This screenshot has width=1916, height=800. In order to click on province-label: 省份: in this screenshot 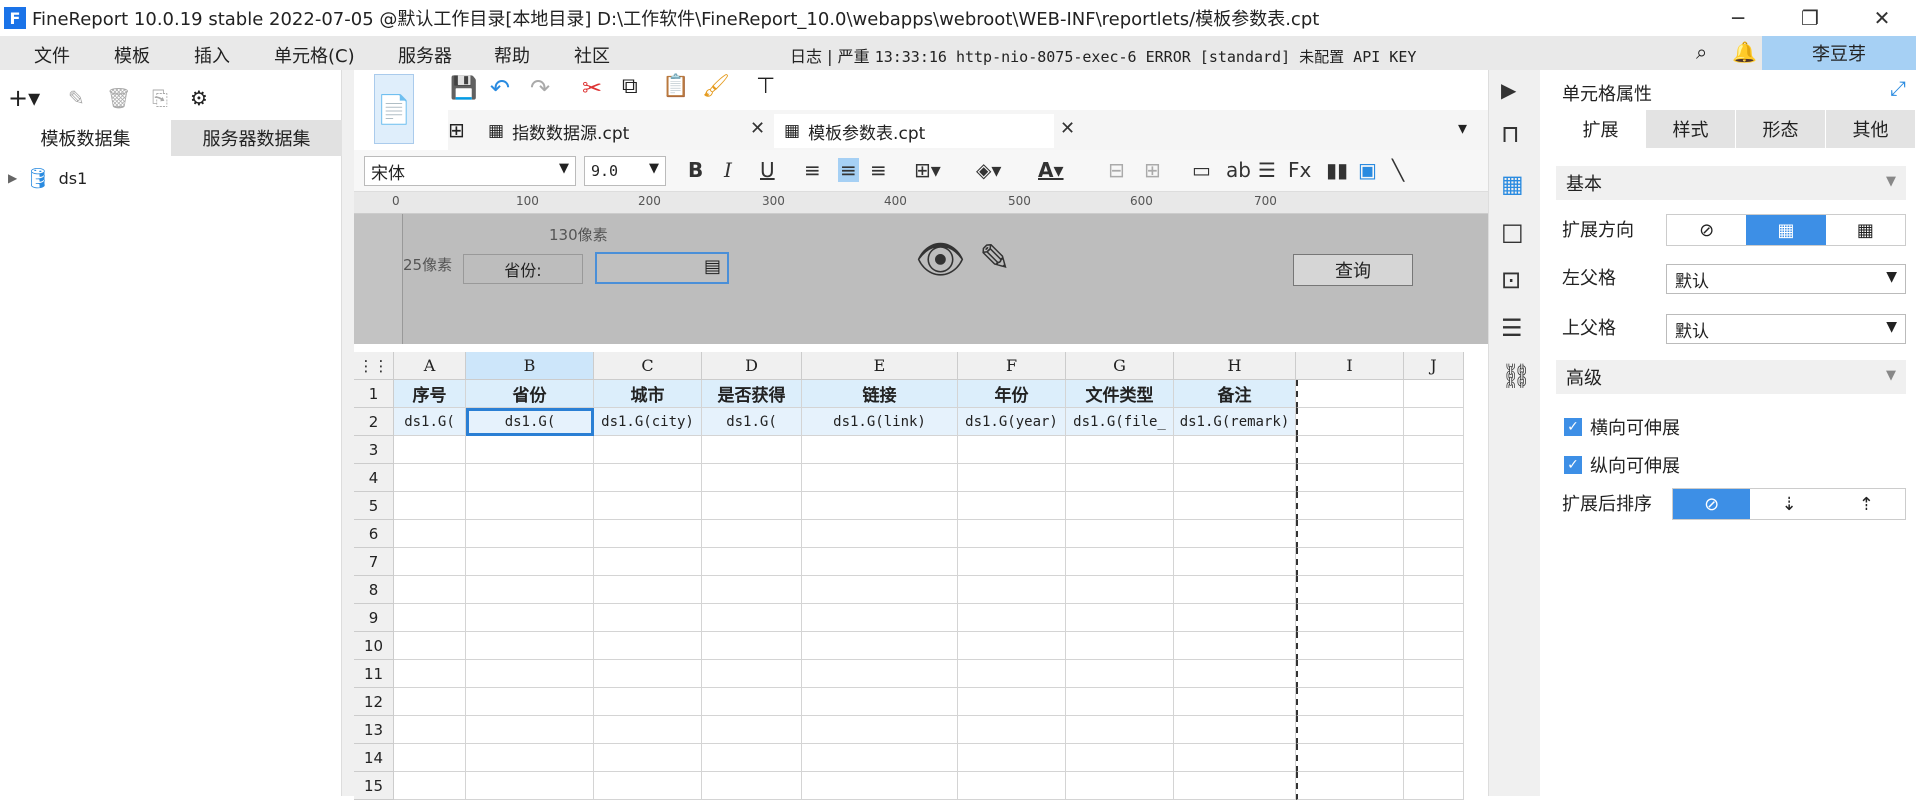, I will do `click(523, 269)`.